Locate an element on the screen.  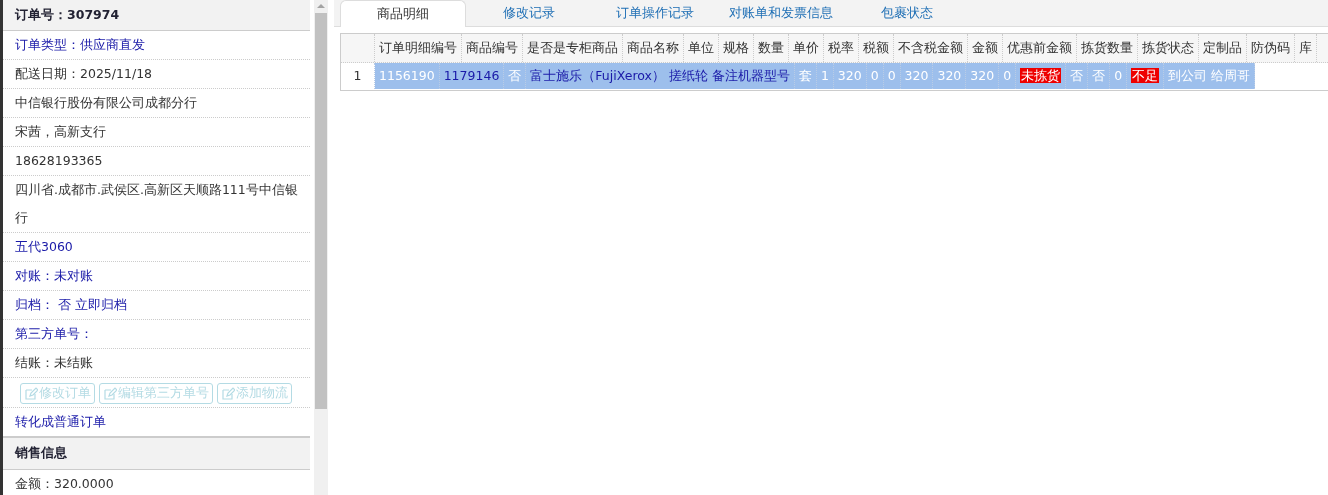
info-link: 第三方单号： is located at coordinates (157, 334).